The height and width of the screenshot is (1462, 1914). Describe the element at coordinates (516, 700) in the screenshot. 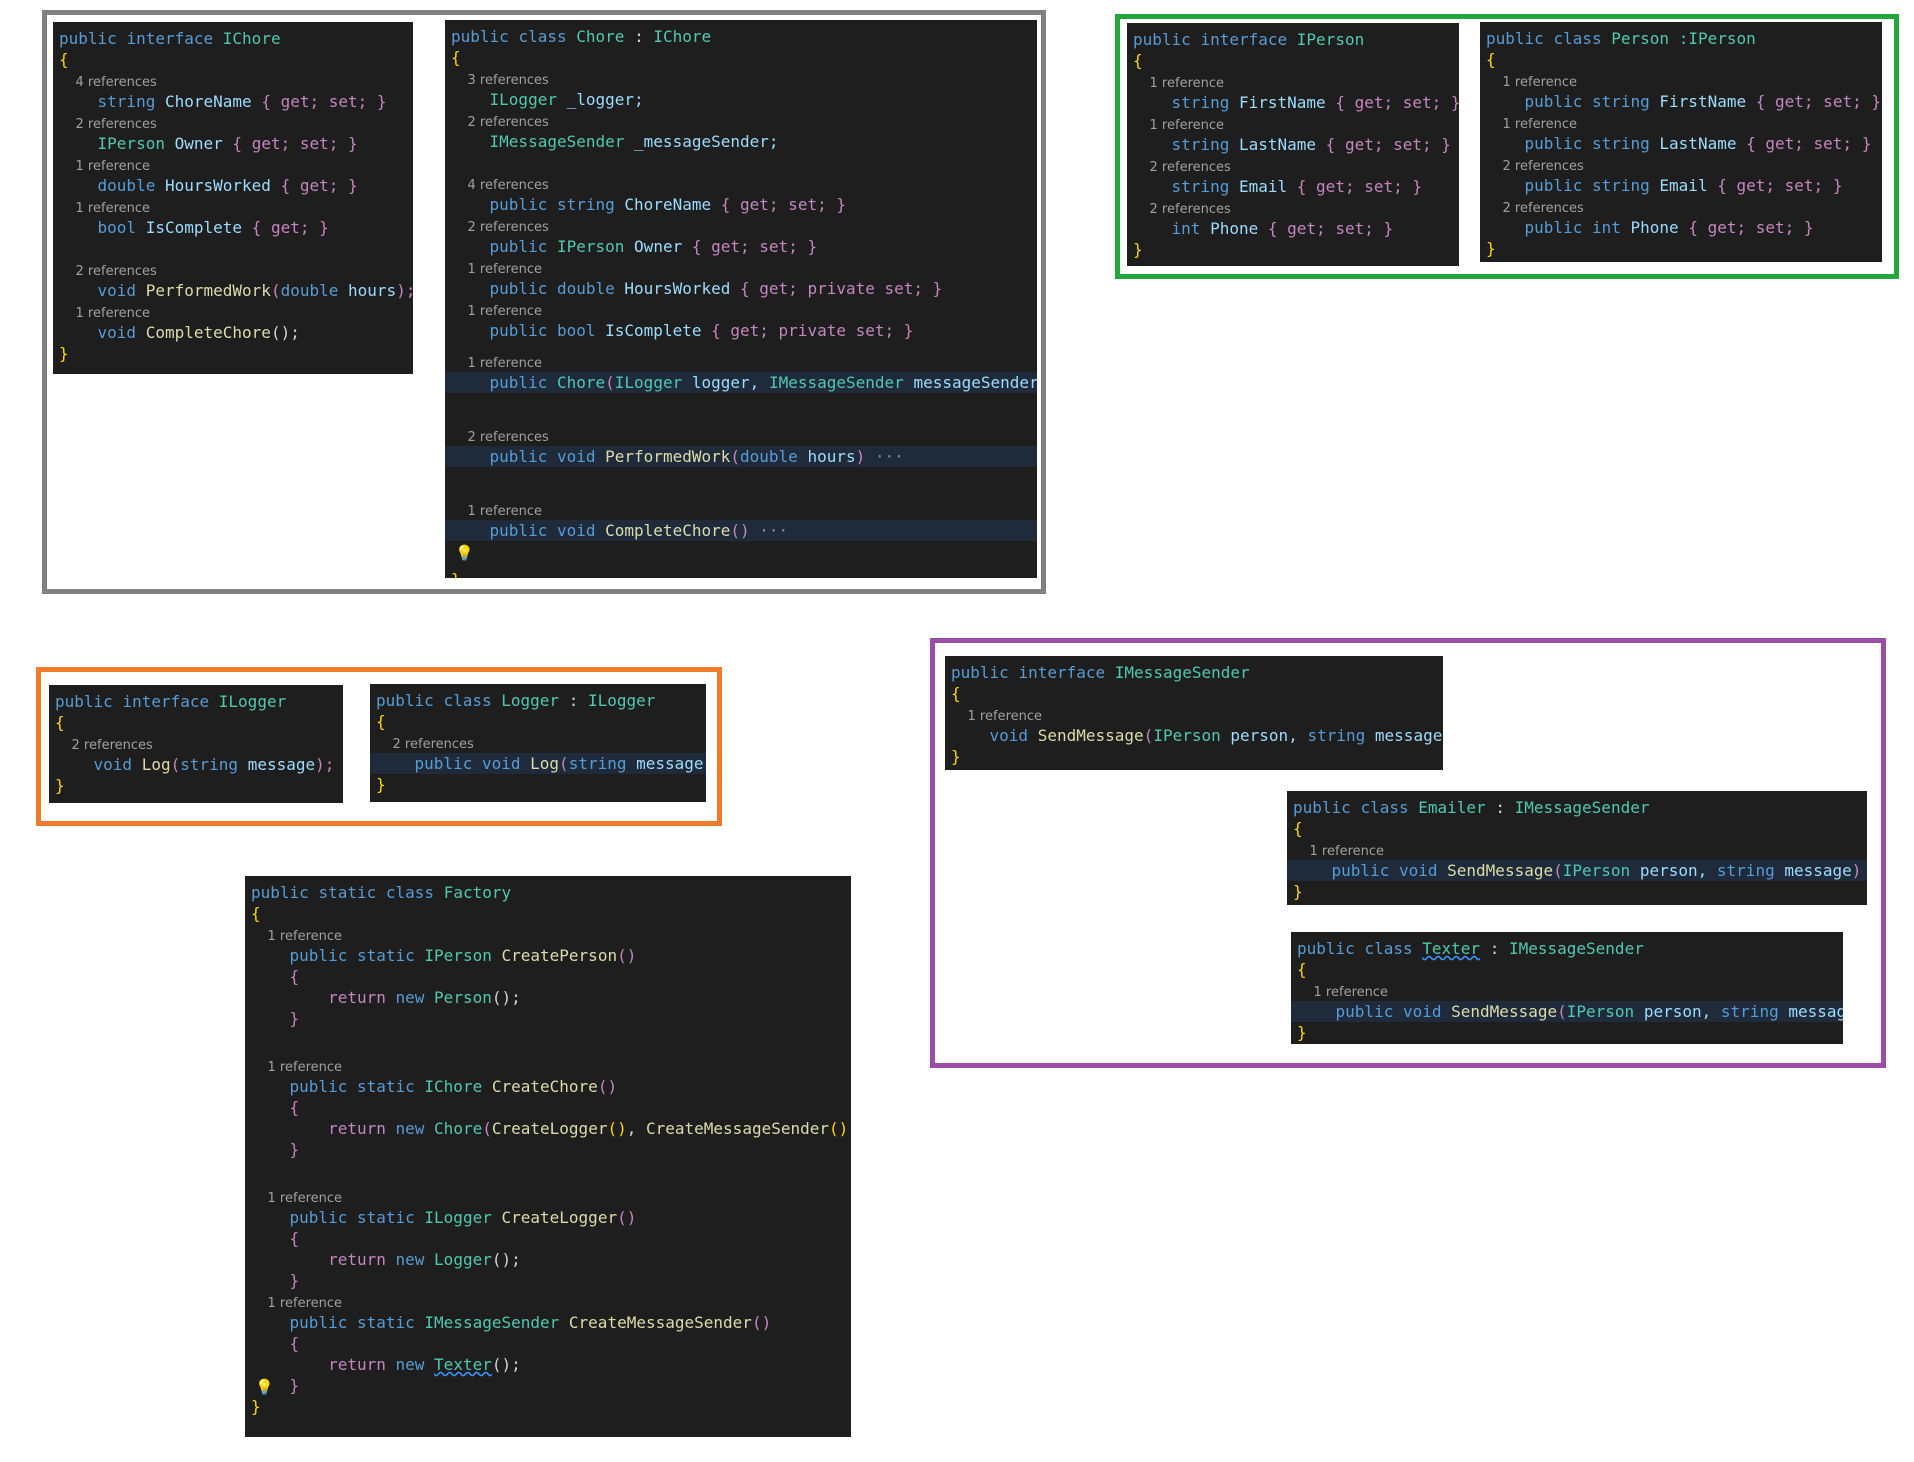

I see `code-line: public class Logger : ILogger` at that location.